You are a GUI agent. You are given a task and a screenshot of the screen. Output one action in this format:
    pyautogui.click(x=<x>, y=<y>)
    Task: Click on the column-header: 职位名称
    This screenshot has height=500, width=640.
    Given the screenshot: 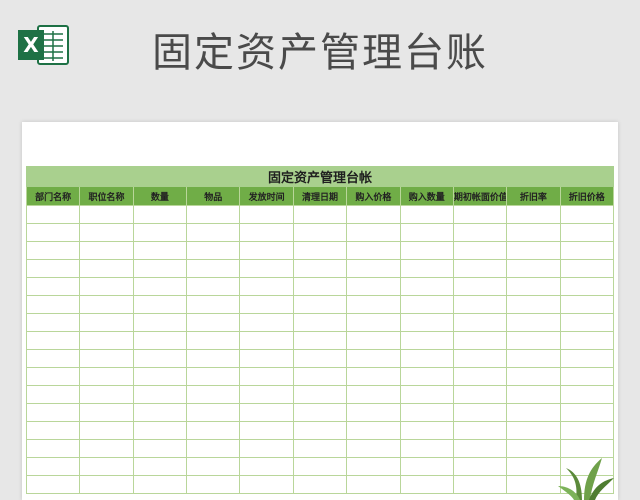 What is the action you would take?
    pyautogui.click(x=106, y=196)
    